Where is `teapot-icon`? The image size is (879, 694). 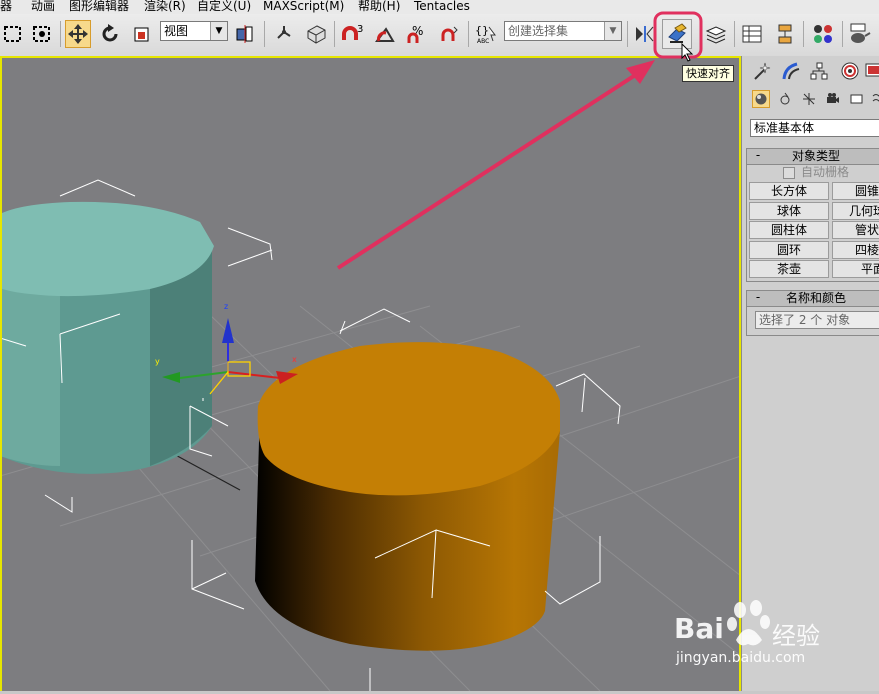
teapot-icon is located at coordinates (860, 33).